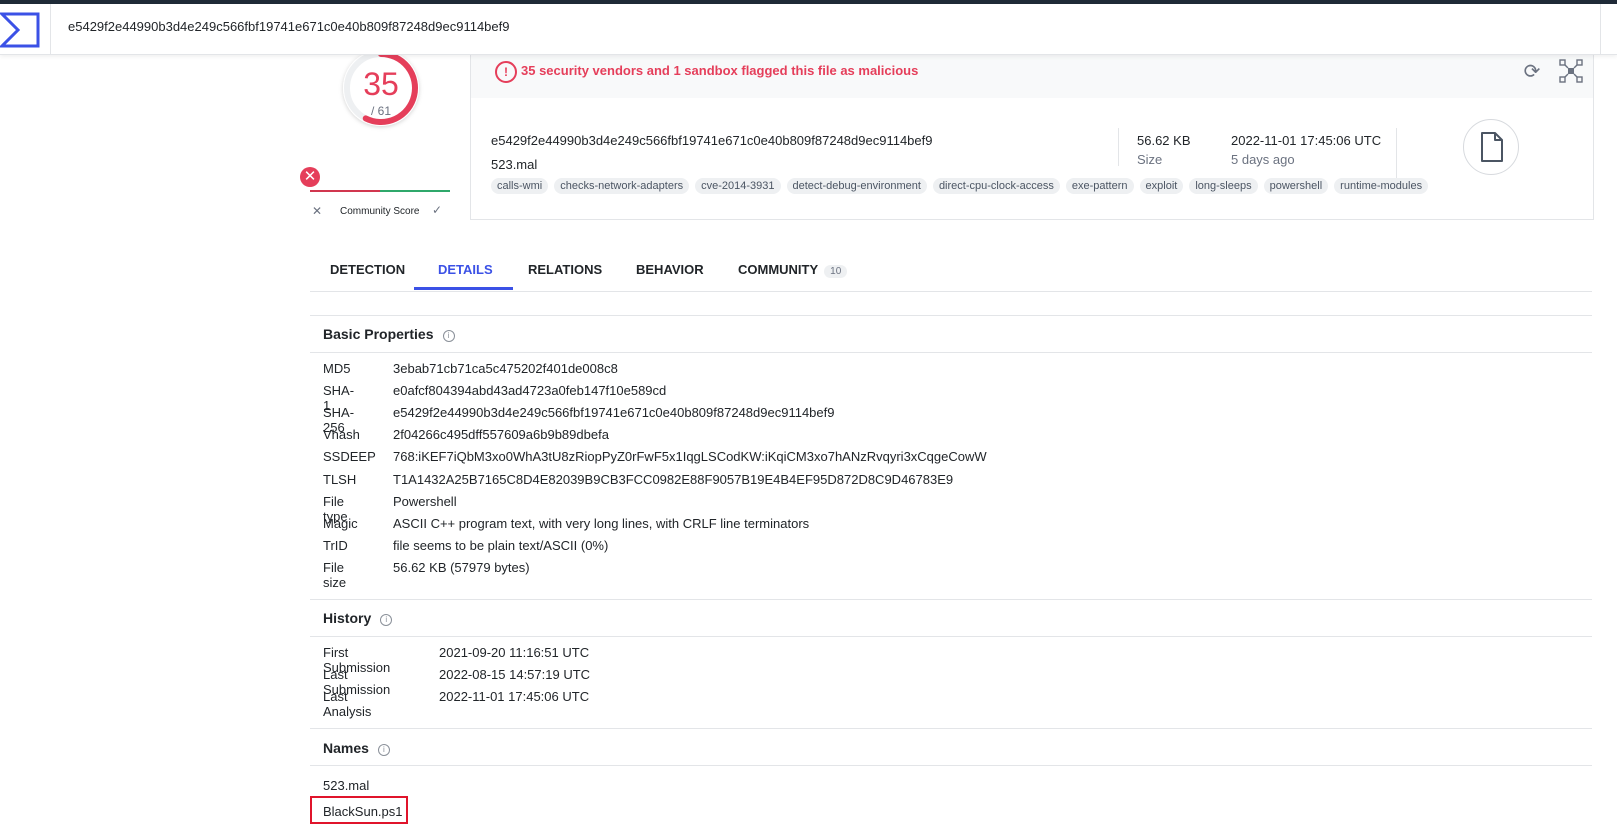  Describe the element at coordinates (381, 84) in the screenshot. I see `detection-count: 35` at that location.